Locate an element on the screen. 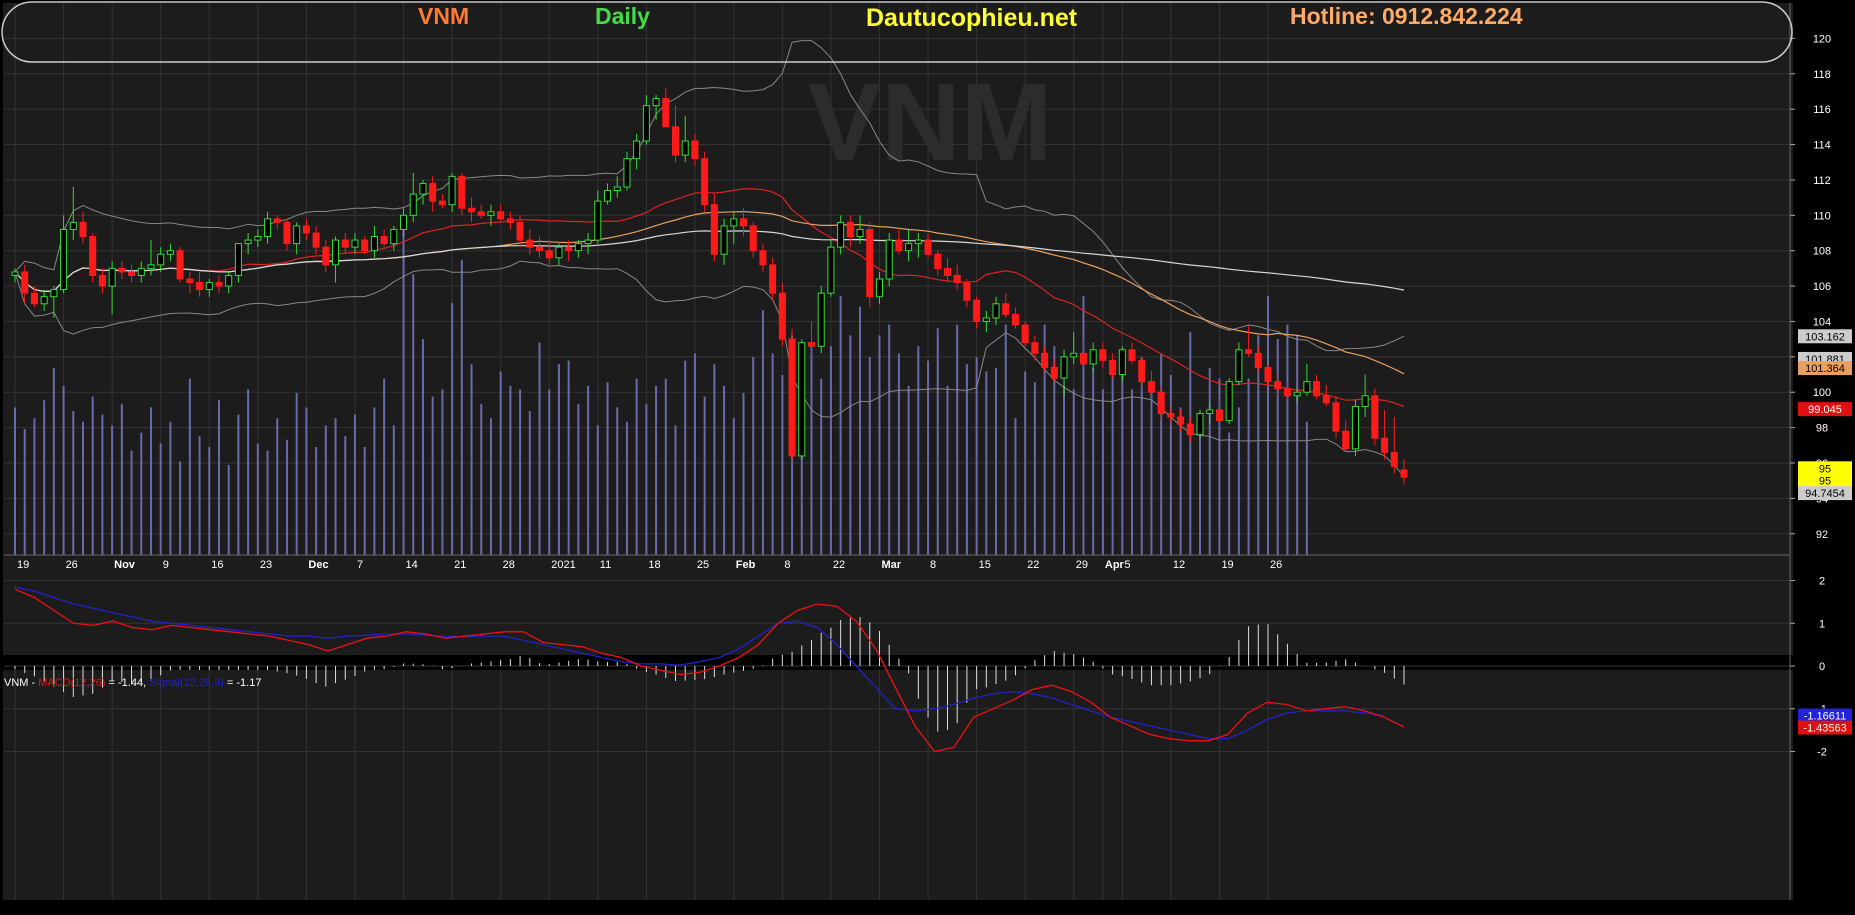 This screenshot has width=1855, height=915. price-y-tick-label: 112 is located at coordinates (1822, 181).